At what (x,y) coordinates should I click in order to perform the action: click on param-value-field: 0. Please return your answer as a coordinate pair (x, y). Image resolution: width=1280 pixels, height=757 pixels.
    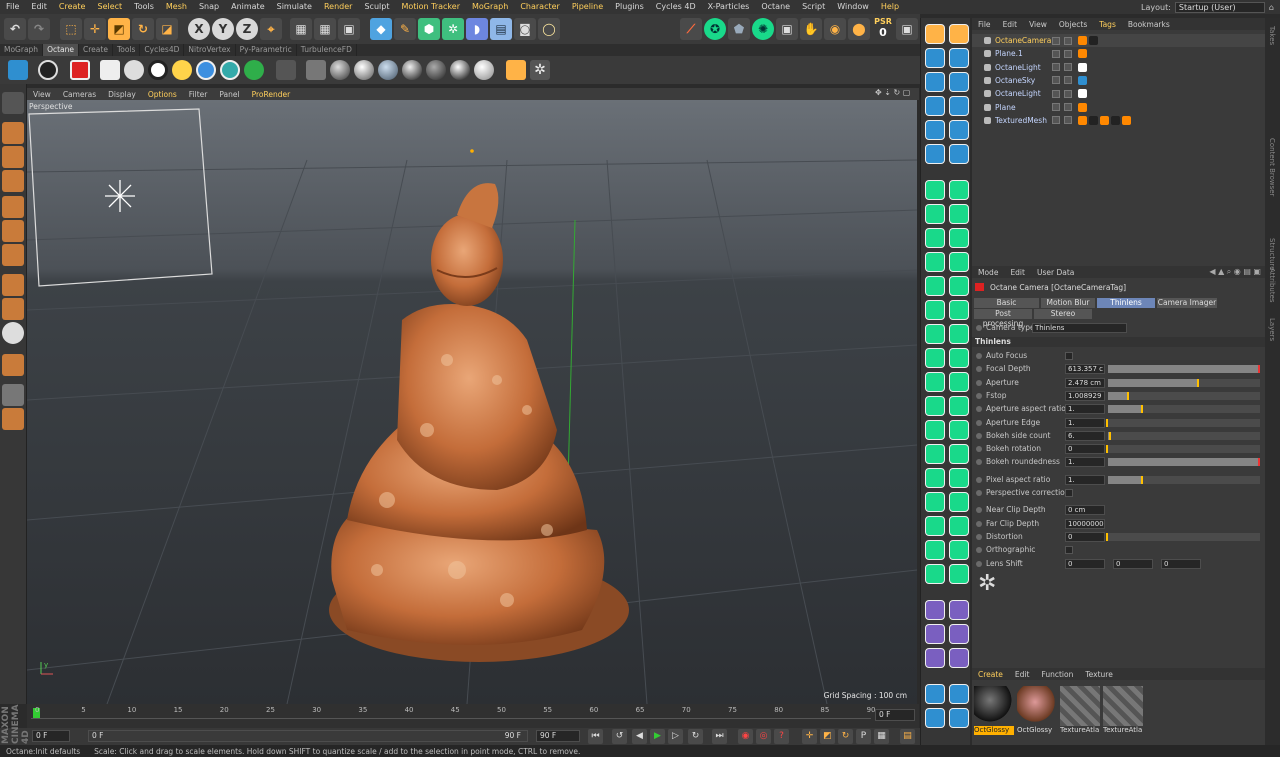
    Looking at the image, I should click on (1085, 563).